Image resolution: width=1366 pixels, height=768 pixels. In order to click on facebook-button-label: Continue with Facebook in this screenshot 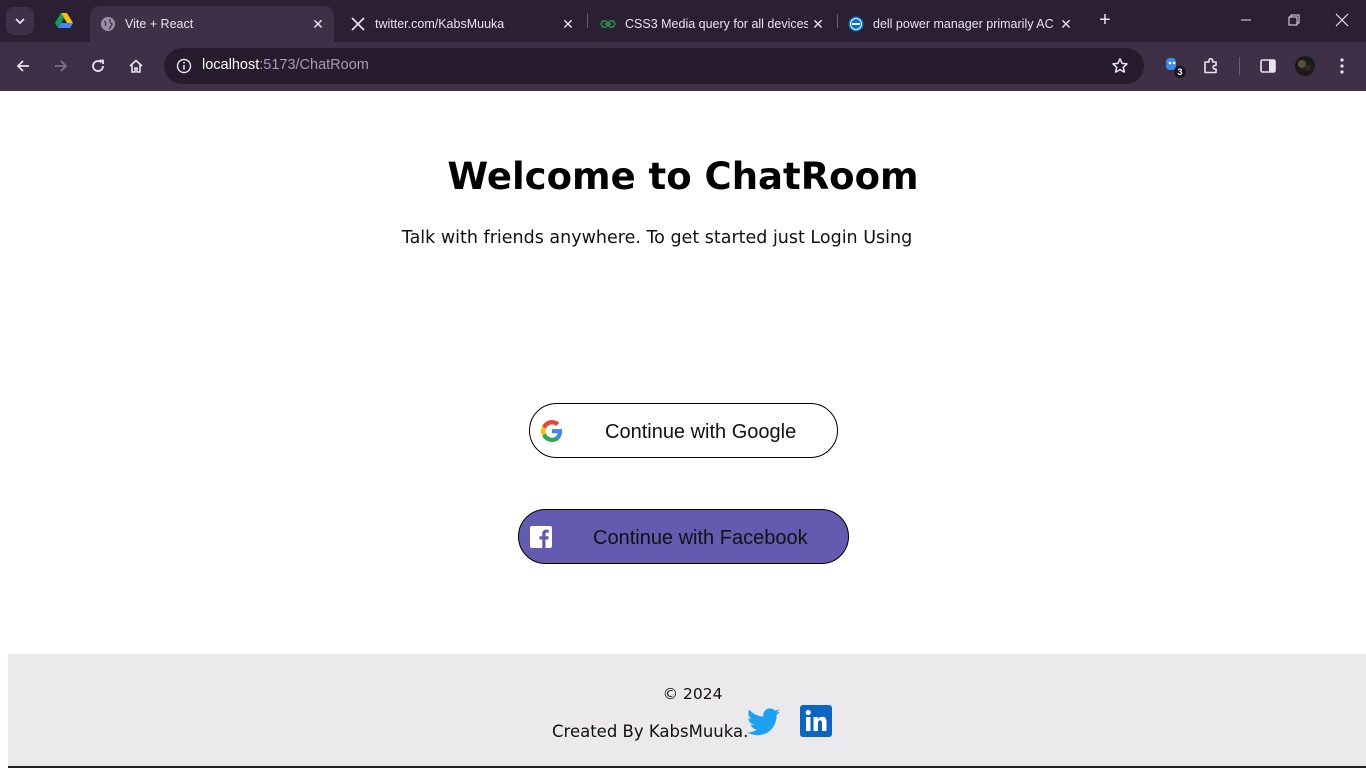, I will do `click(700, 538)`.